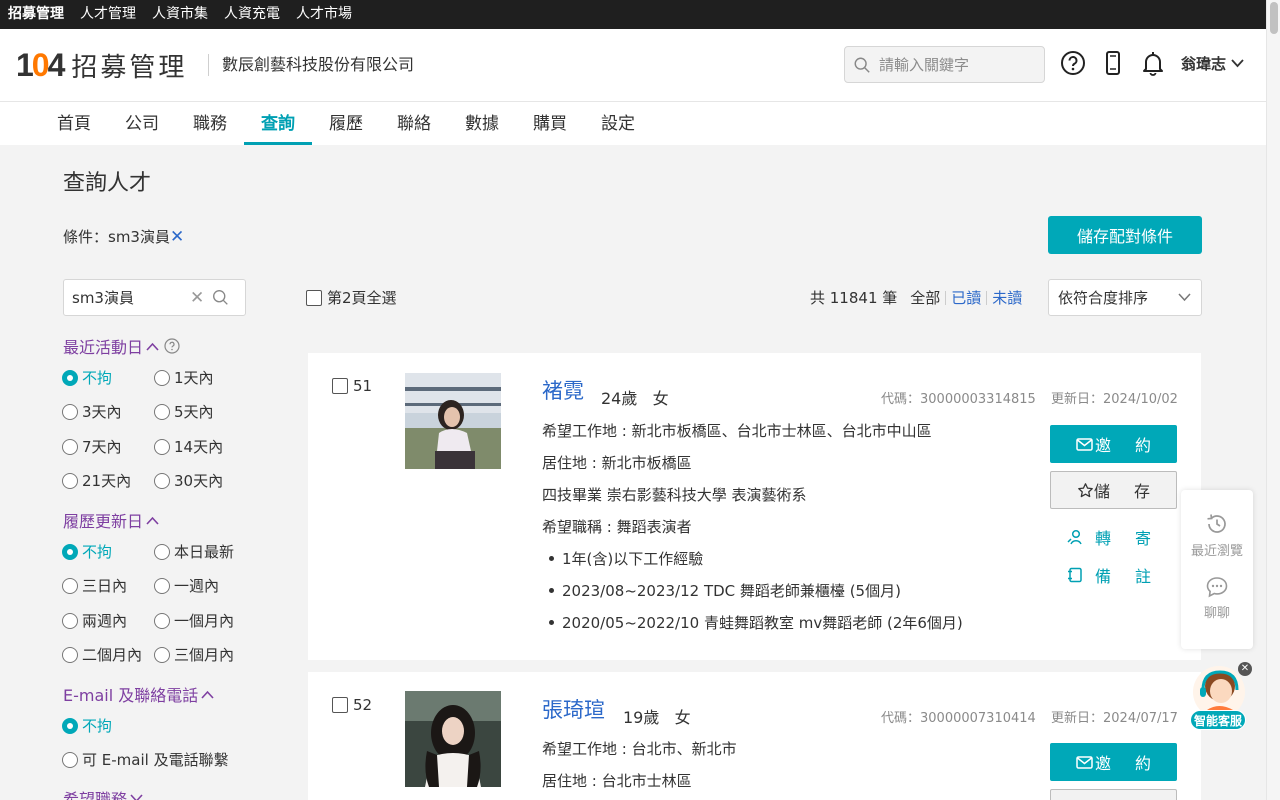  What do you see at coordinates (1103, 298) in the screenshot?
I see `sort-value: 依符合度排序` at bounding box center [1103, 298].